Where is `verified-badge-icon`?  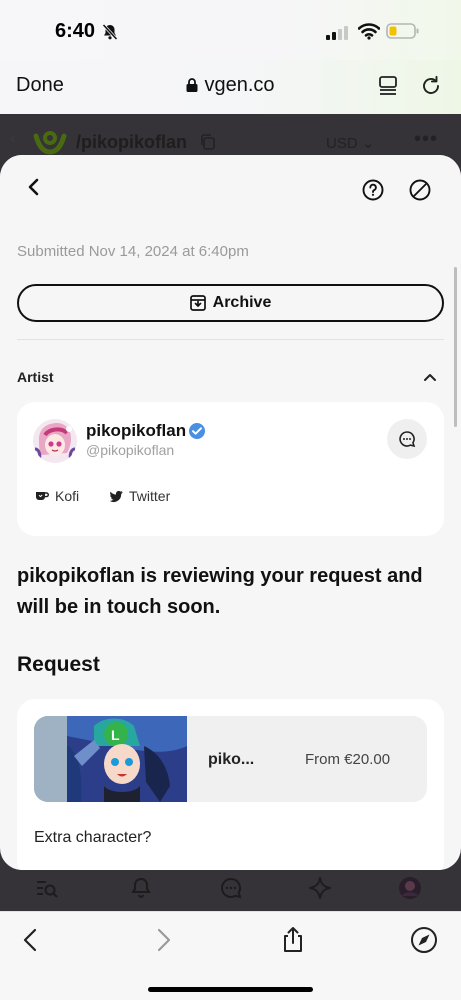
verified-badge-icon is located at coordinates (197, 431).